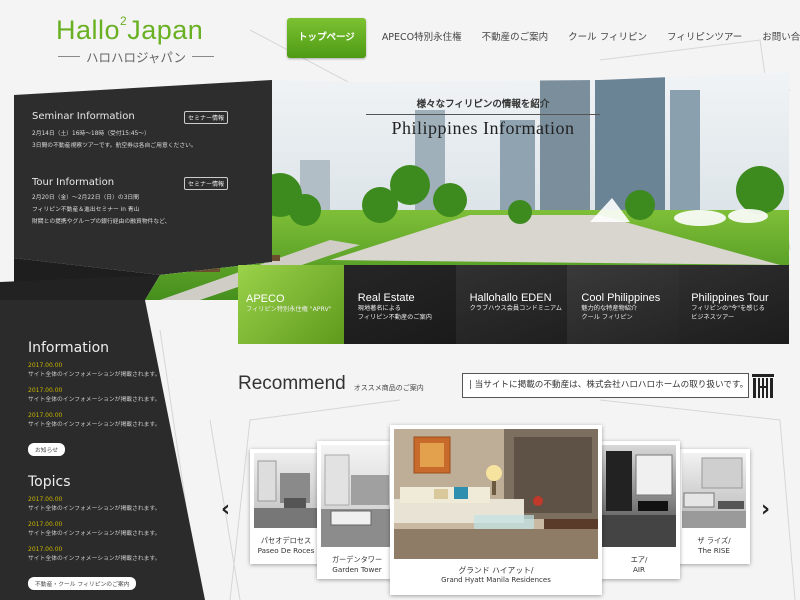 This screenshot has height=600, width=800. I want to click on tour-info-button: セミナー情報, so click(205, 183).